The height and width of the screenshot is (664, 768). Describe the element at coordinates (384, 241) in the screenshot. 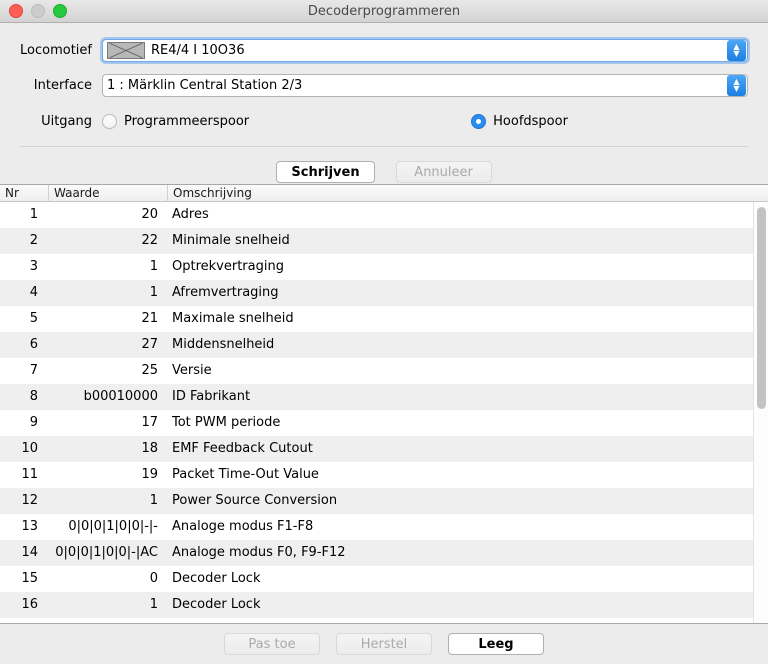

I see `table-row: 2 22 Minimale snelheid` at that location.